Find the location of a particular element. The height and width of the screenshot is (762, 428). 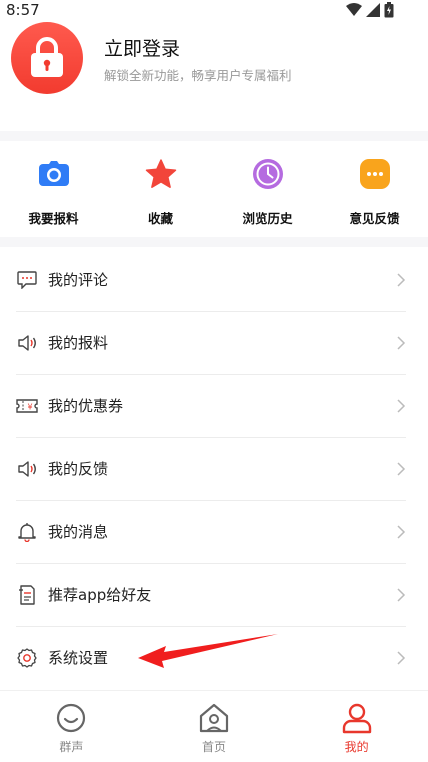

battery-icon is located at coordinates (389, 10).